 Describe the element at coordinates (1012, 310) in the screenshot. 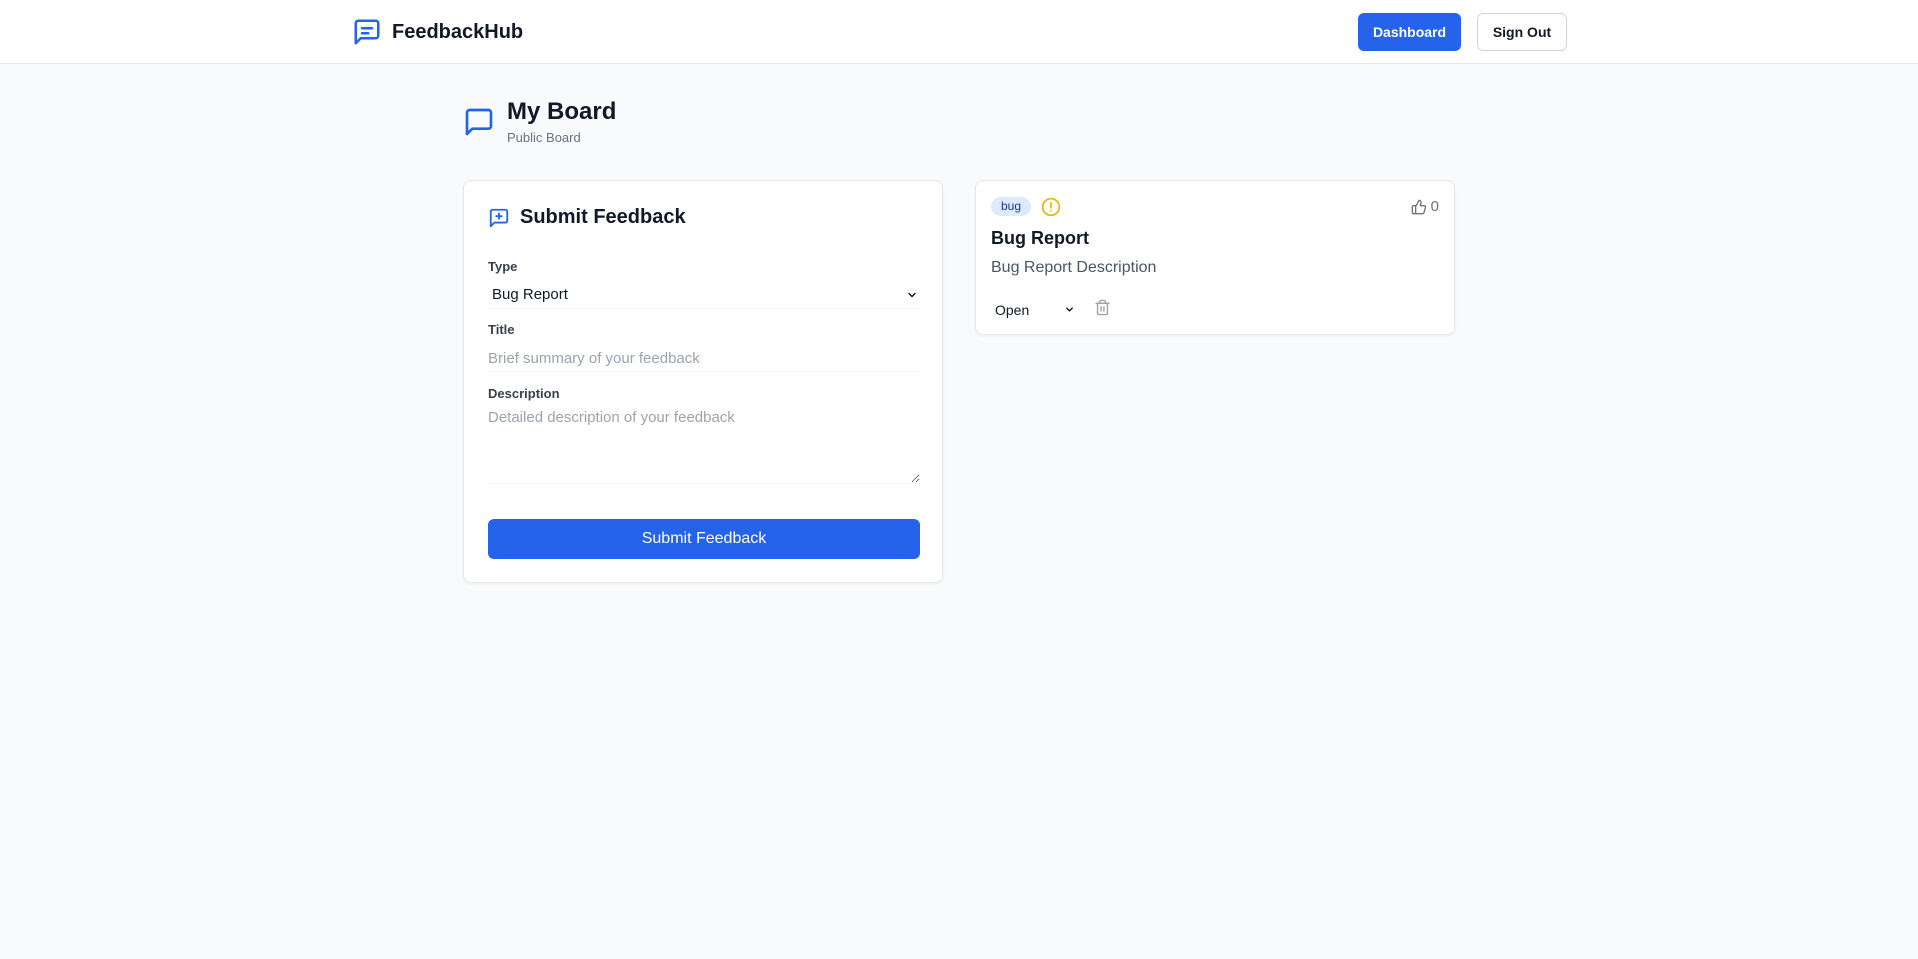

I see `status-select-value: Open` at that location.